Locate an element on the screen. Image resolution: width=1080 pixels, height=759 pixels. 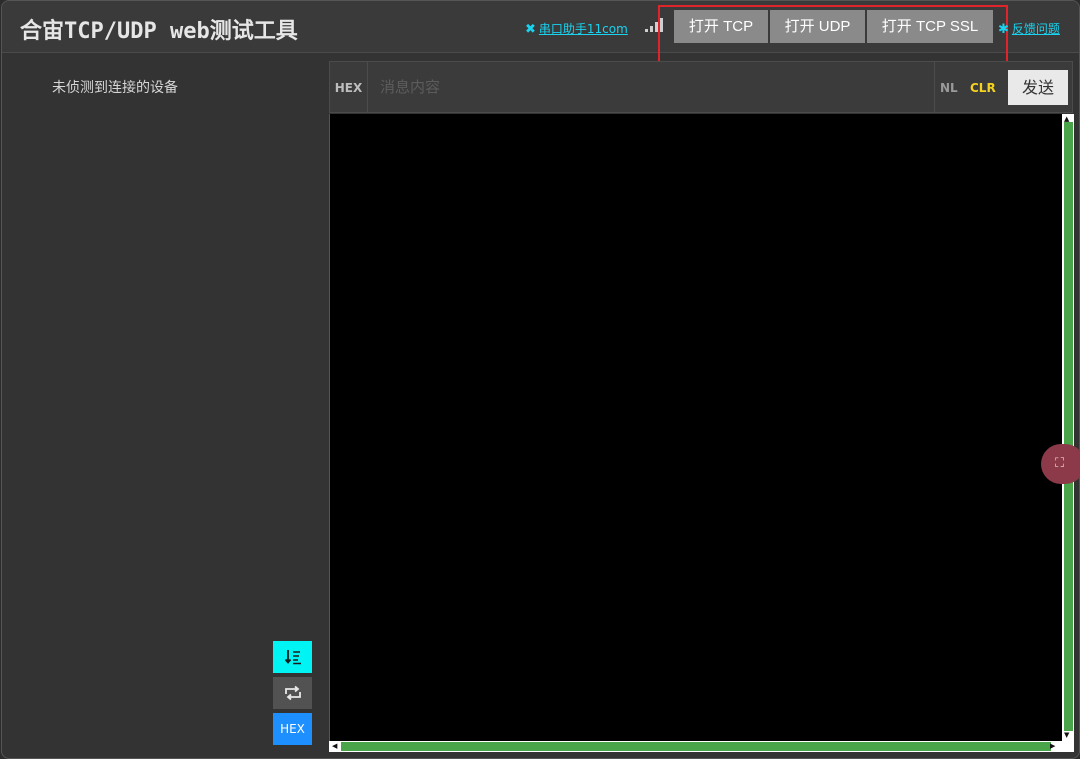
send-button: 发送 is located at coordinates (1038, 87).